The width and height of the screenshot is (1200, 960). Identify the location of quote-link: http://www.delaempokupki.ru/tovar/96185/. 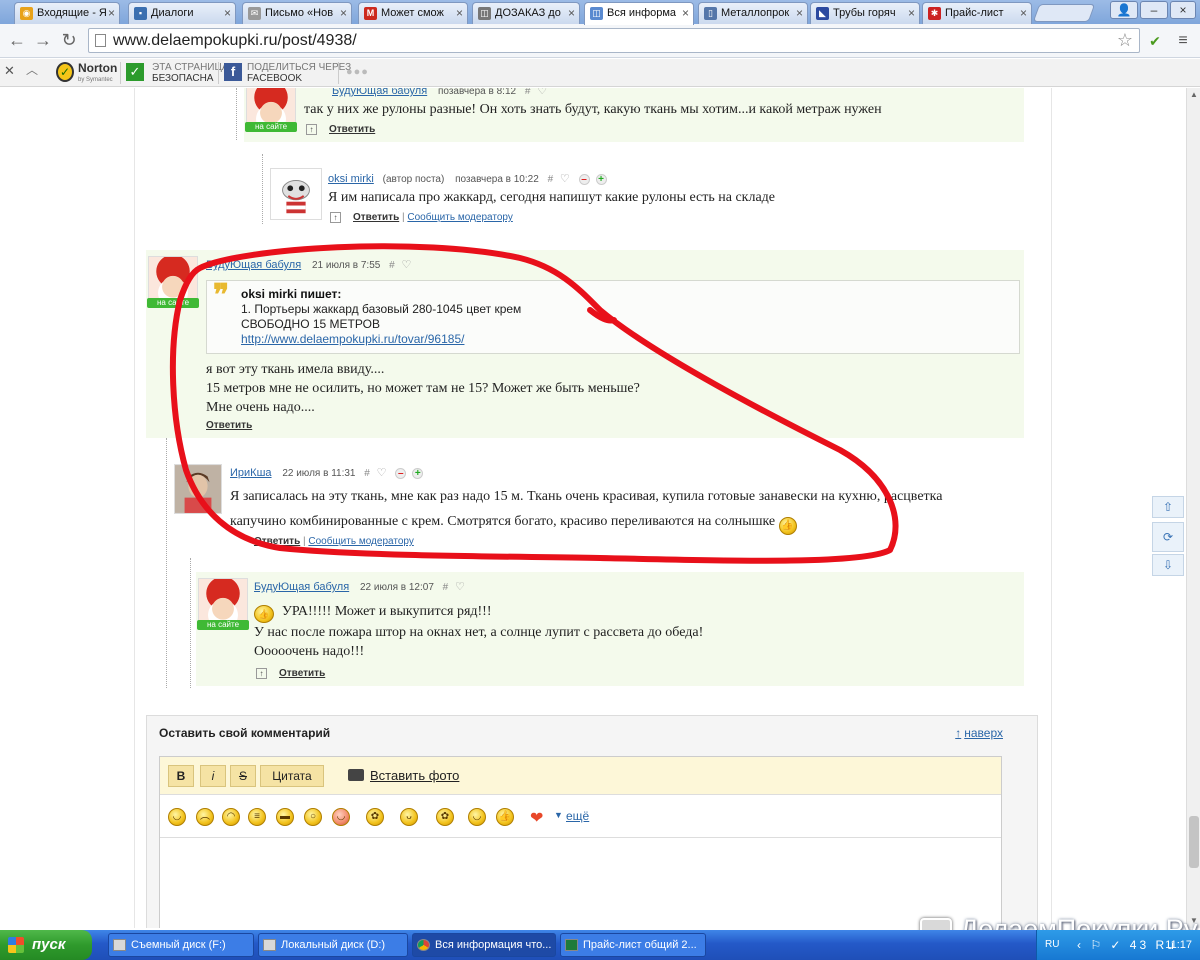
(352, 339).